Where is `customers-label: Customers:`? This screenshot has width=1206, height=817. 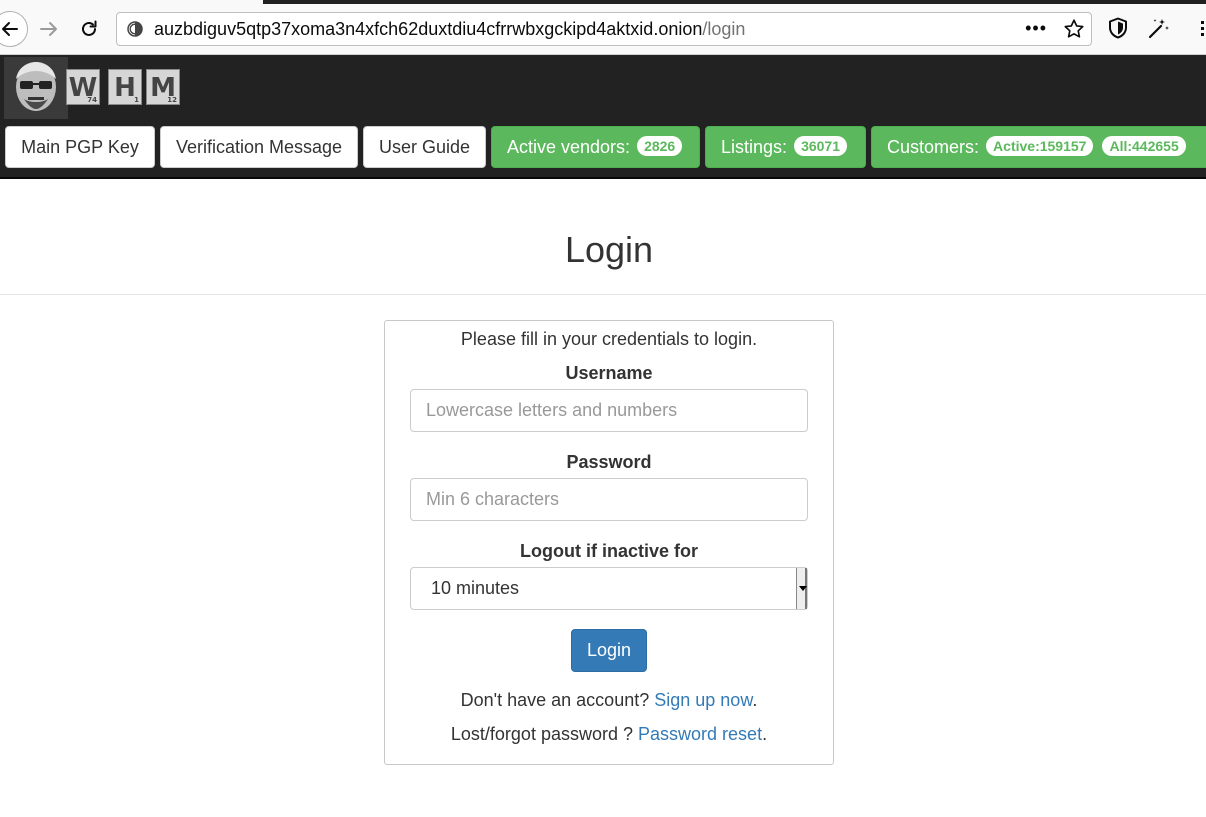
customers-label: Customers: is located at coordinates (933, 147).